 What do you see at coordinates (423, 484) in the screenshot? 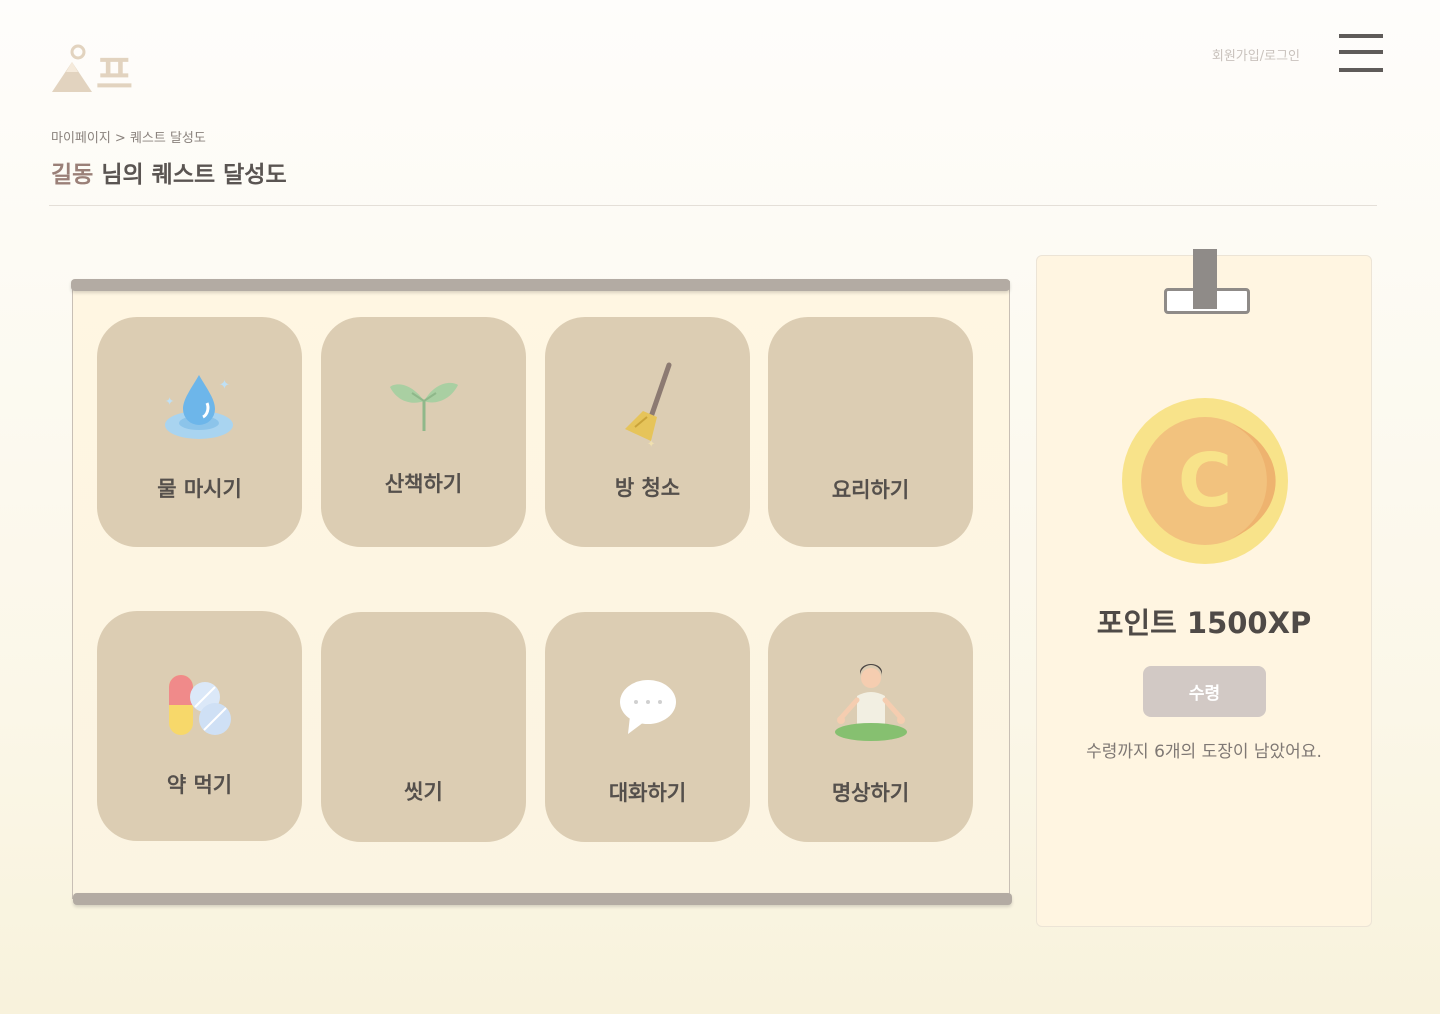
I see `quest-label: 산책하기` at bounding box center [423, 484].